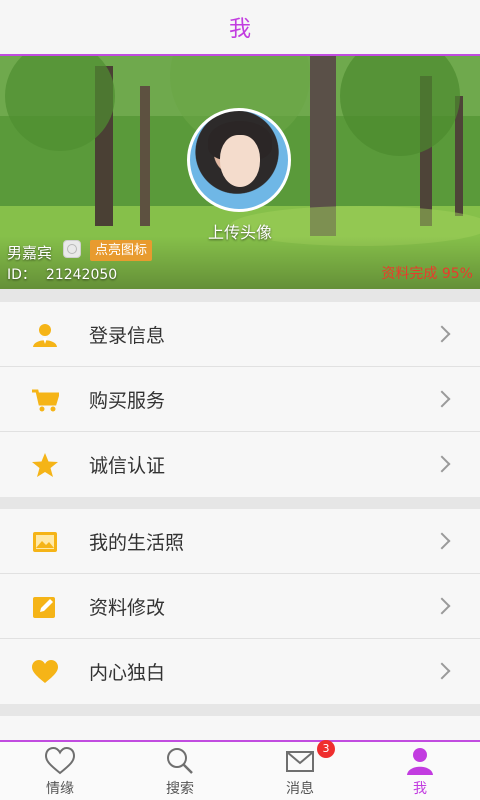 The width and height of the screenshot is (480, 800). What do you see at coordinates (240, 541) in the screenshot?
I see `menu-item-life-photos: 我的生活照` at bounding box center [240, 541].